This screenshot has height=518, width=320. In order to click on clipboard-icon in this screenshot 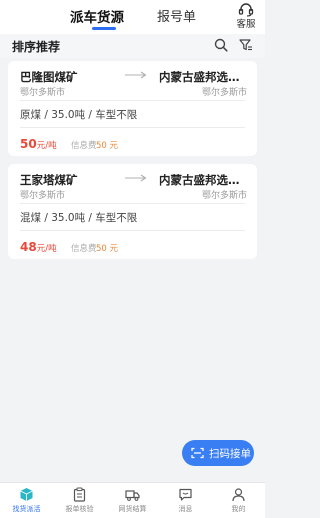, I will do `click(79, 494)`.